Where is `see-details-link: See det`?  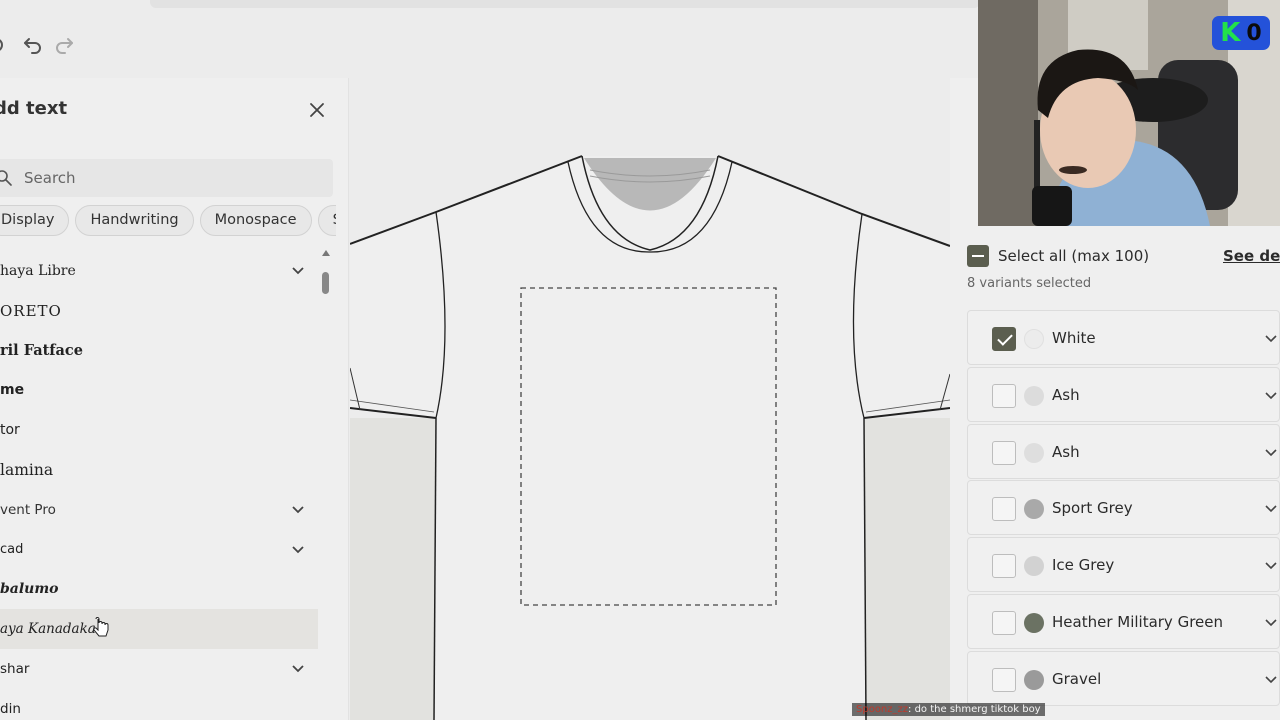 see-details-link: See det is located at coordinates (1251, 256).